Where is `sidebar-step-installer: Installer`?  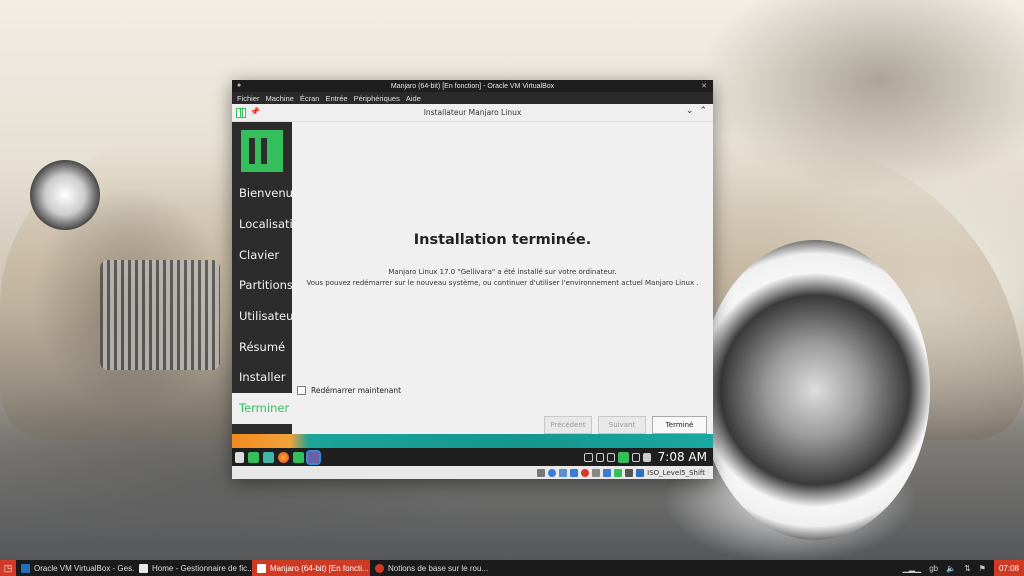
sidebar-step-installer: Installer is located at coordinates (262, 377).